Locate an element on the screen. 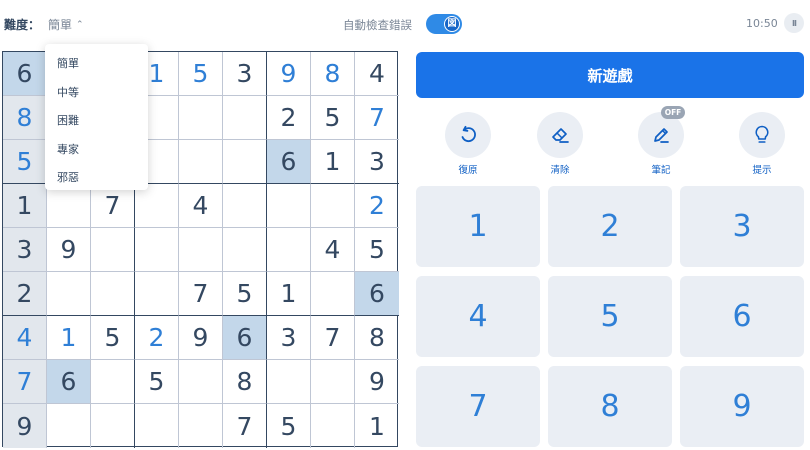  erase-label: 清除 is located at coordinates (560, 170).